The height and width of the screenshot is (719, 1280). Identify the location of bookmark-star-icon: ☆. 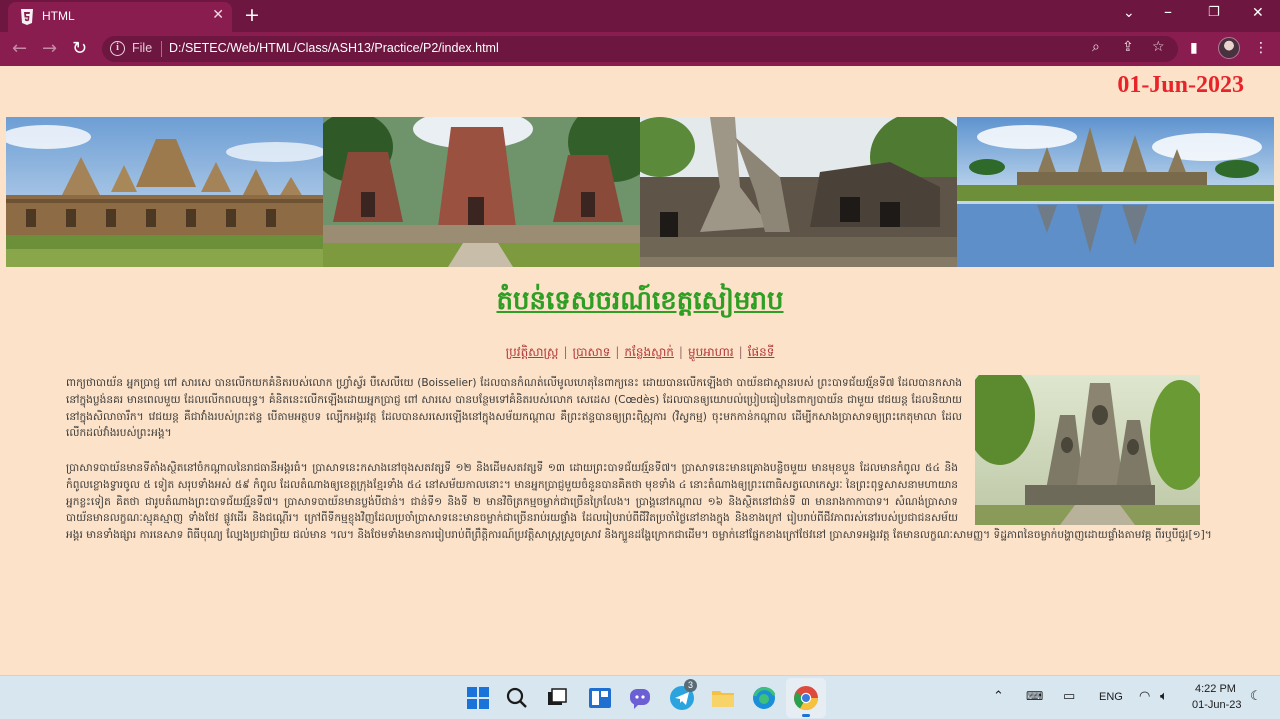
(1158, 47).